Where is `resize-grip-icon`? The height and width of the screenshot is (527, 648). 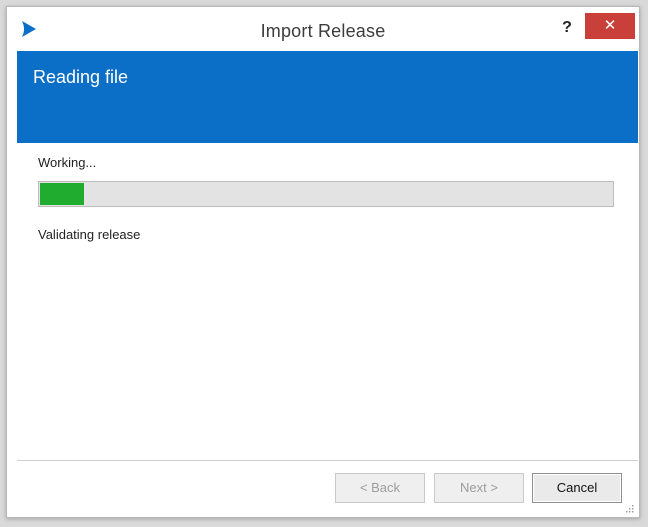
resize-grip-icon is located at coordinates (629, 508).